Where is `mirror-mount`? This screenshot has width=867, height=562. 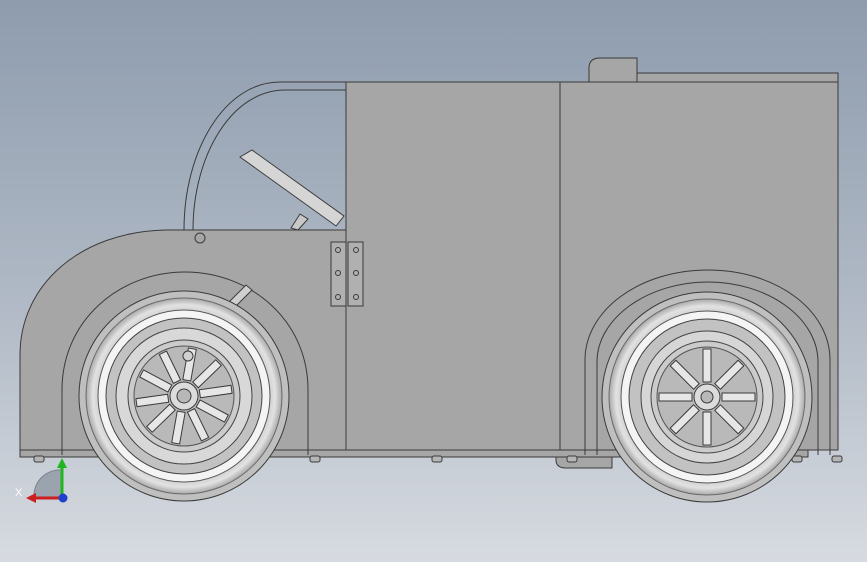 mirror-mount is located at coordinates (200, 238).